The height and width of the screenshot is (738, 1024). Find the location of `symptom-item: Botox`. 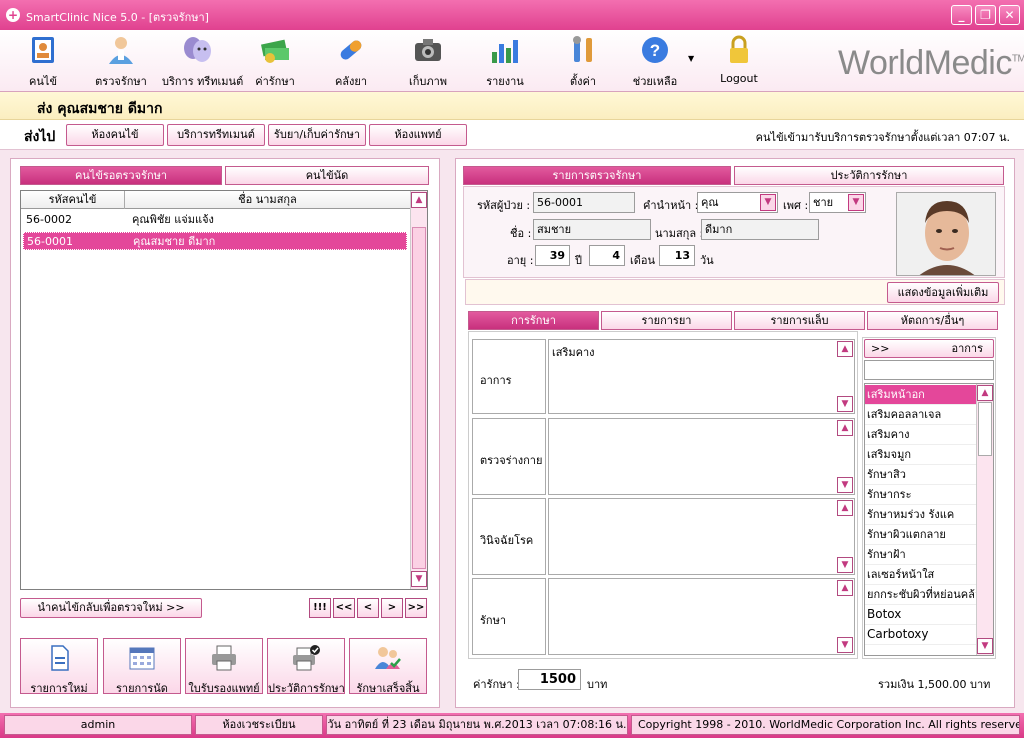

symptom-item: Botox is located at coordinates (920, 615).